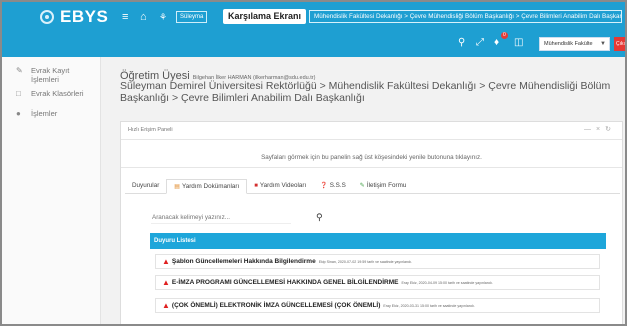 This screenshot has width=627, height=326. What do you see at coordinates (256, 186) in the screenshot?
I see `video-icon: ■` at bounding box center [256, 186].